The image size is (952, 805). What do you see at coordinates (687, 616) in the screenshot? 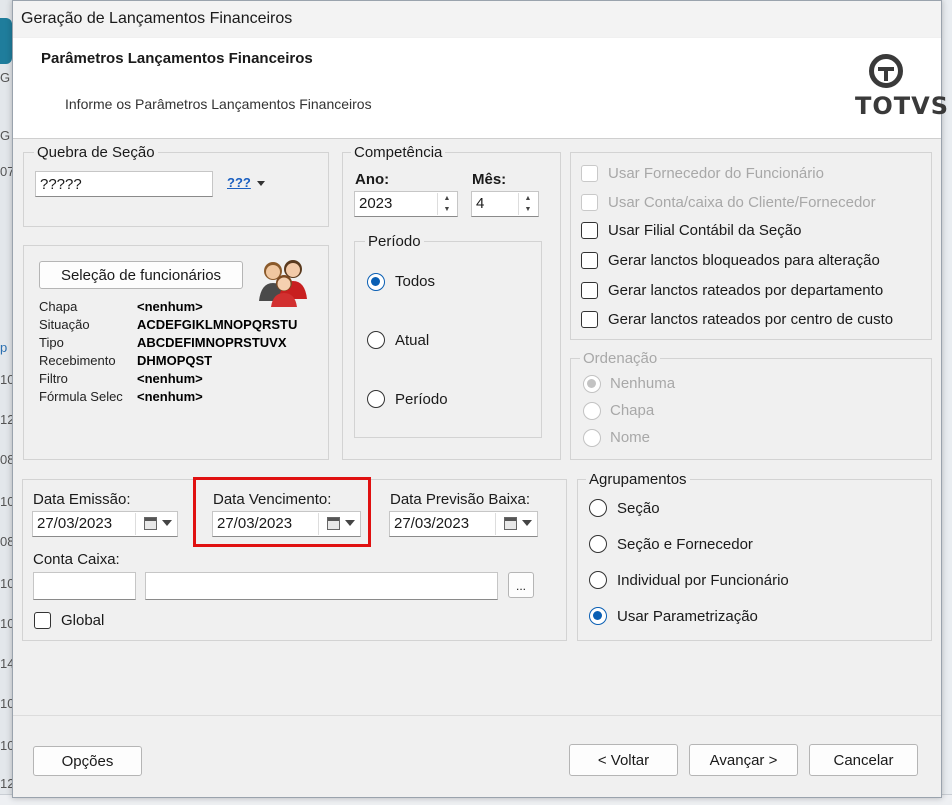
I see `radio-usar-parametrizacao-label: Usar Parametrização` at bounding box center [687, 616].